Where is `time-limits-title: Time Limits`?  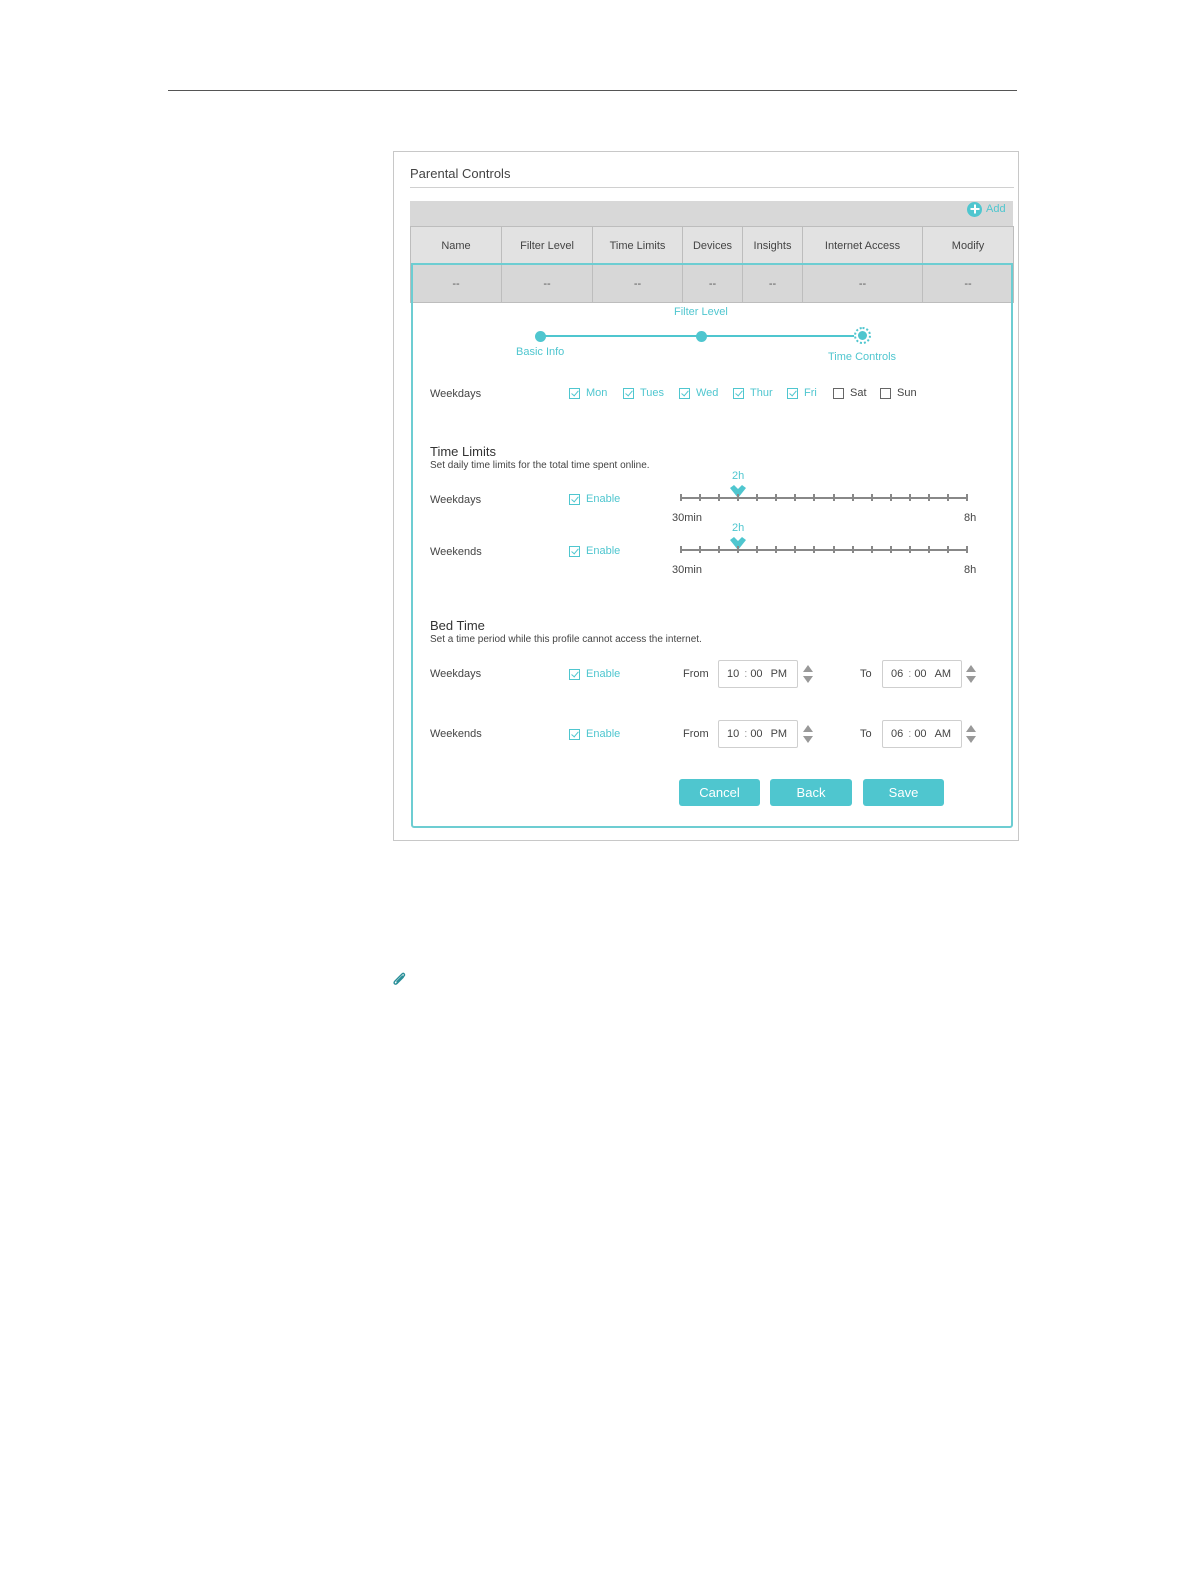
time-limits-title: Time Limits is located at coordinates (463, 451).